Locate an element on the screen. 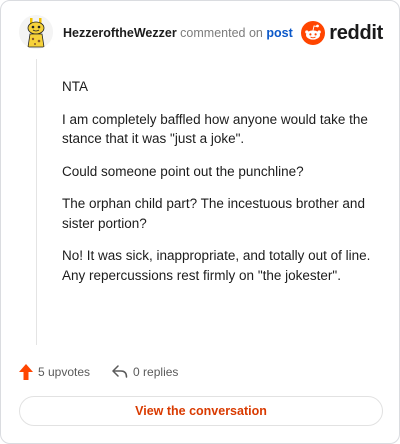 This screenshot has width=400, height=444. avatar-icon is located at coordinates (36, 32).